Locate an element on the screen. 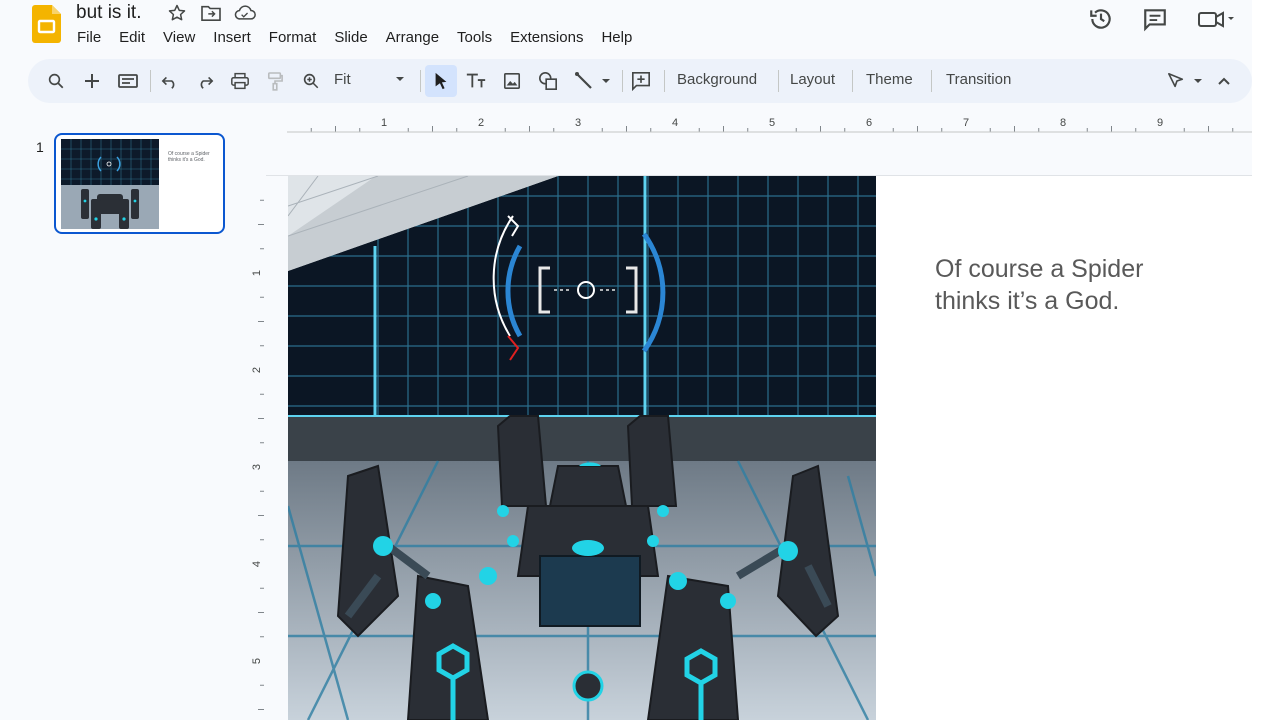 This screenshot has width=1280, height=720. zoom-select: Fit is located at coordinates (342, 79).